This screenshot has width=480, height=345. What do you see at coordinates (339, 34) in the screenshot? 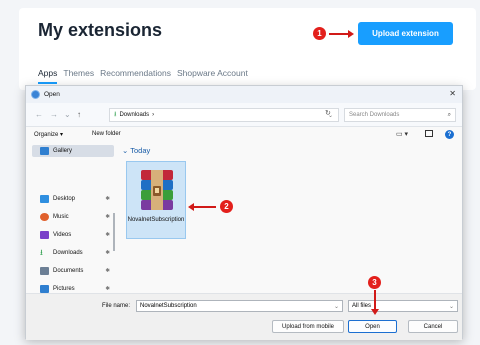
I see `arrow-to-upload` at bounding box center [339, 34].